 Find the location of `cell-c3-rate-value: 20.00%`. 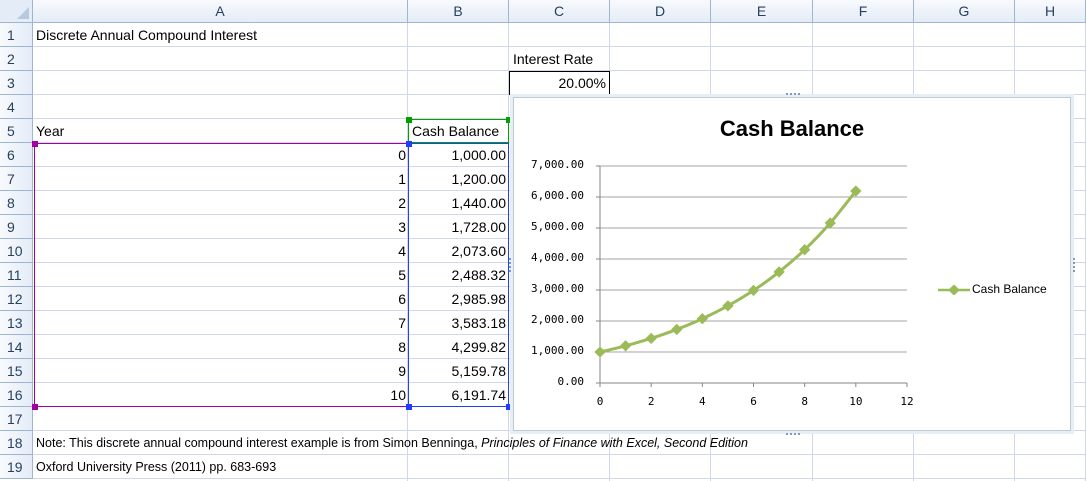

cell-c3-rate-value: 20.00% is located at coordinates (559, 83).